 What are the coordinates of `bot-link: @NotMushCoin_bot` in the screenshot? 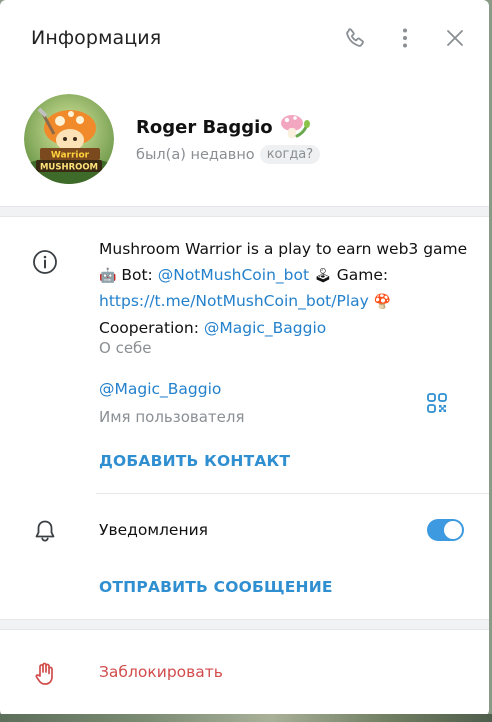 It's located at (233, 275).